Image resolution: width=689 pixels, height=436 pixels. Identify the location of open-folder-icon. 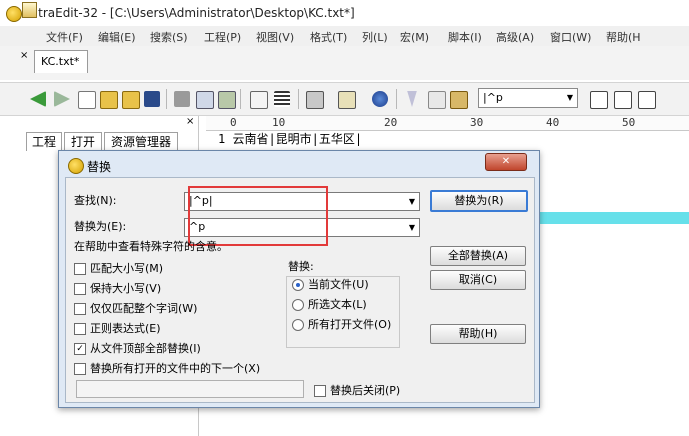
(109, 100).